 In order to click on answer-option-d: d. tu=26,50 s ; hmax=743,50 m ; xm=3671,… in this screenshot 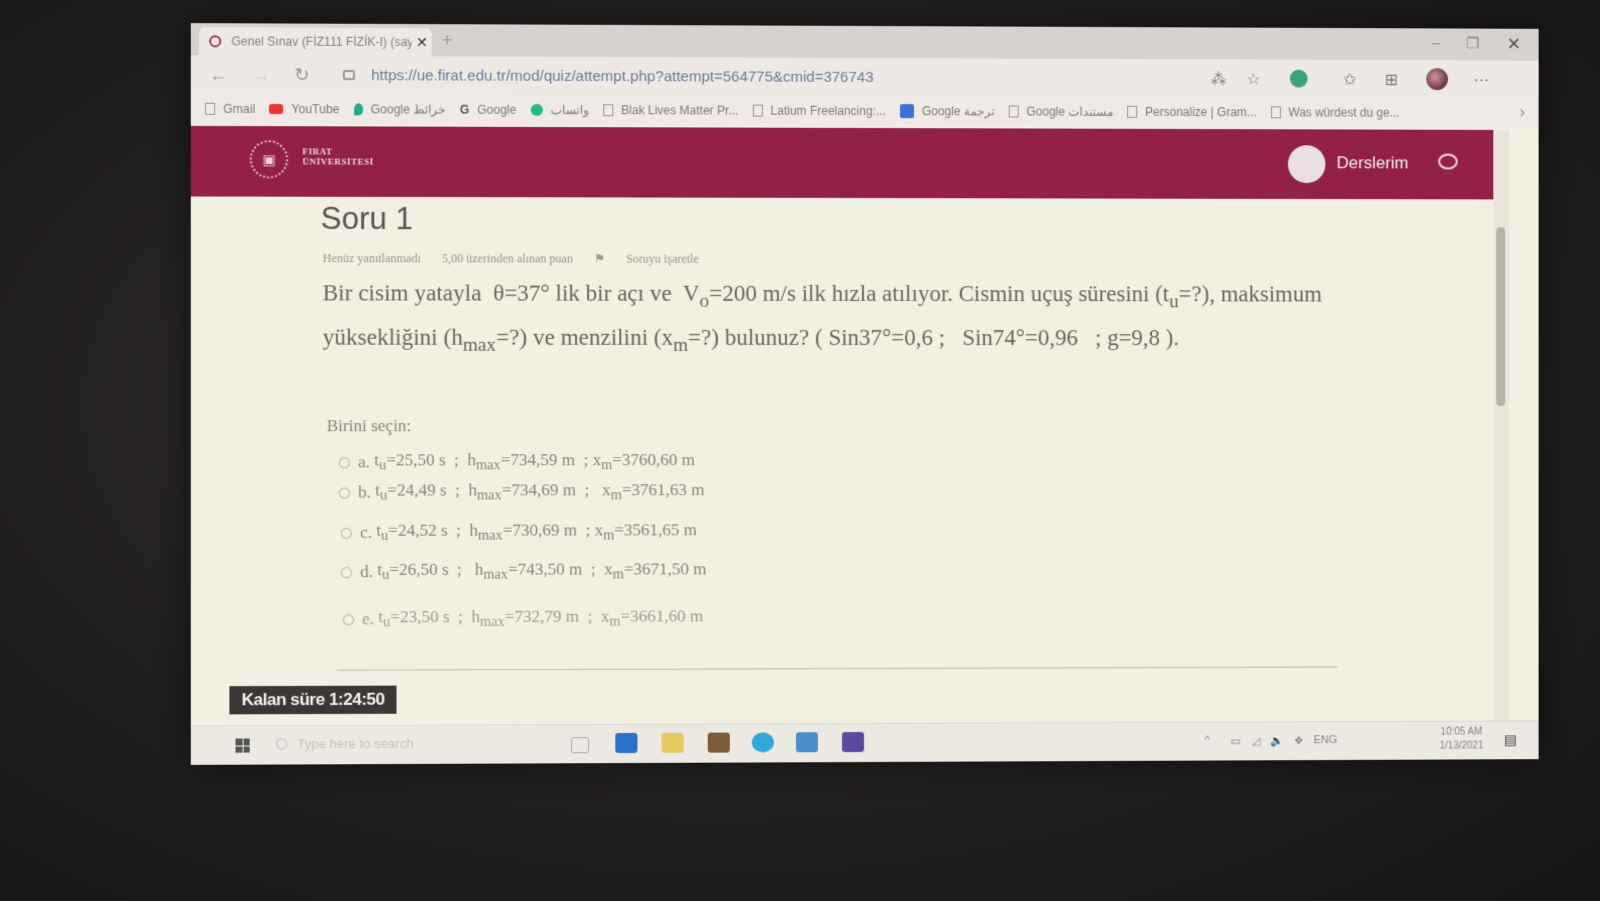, I will do `click(524, 571)`.